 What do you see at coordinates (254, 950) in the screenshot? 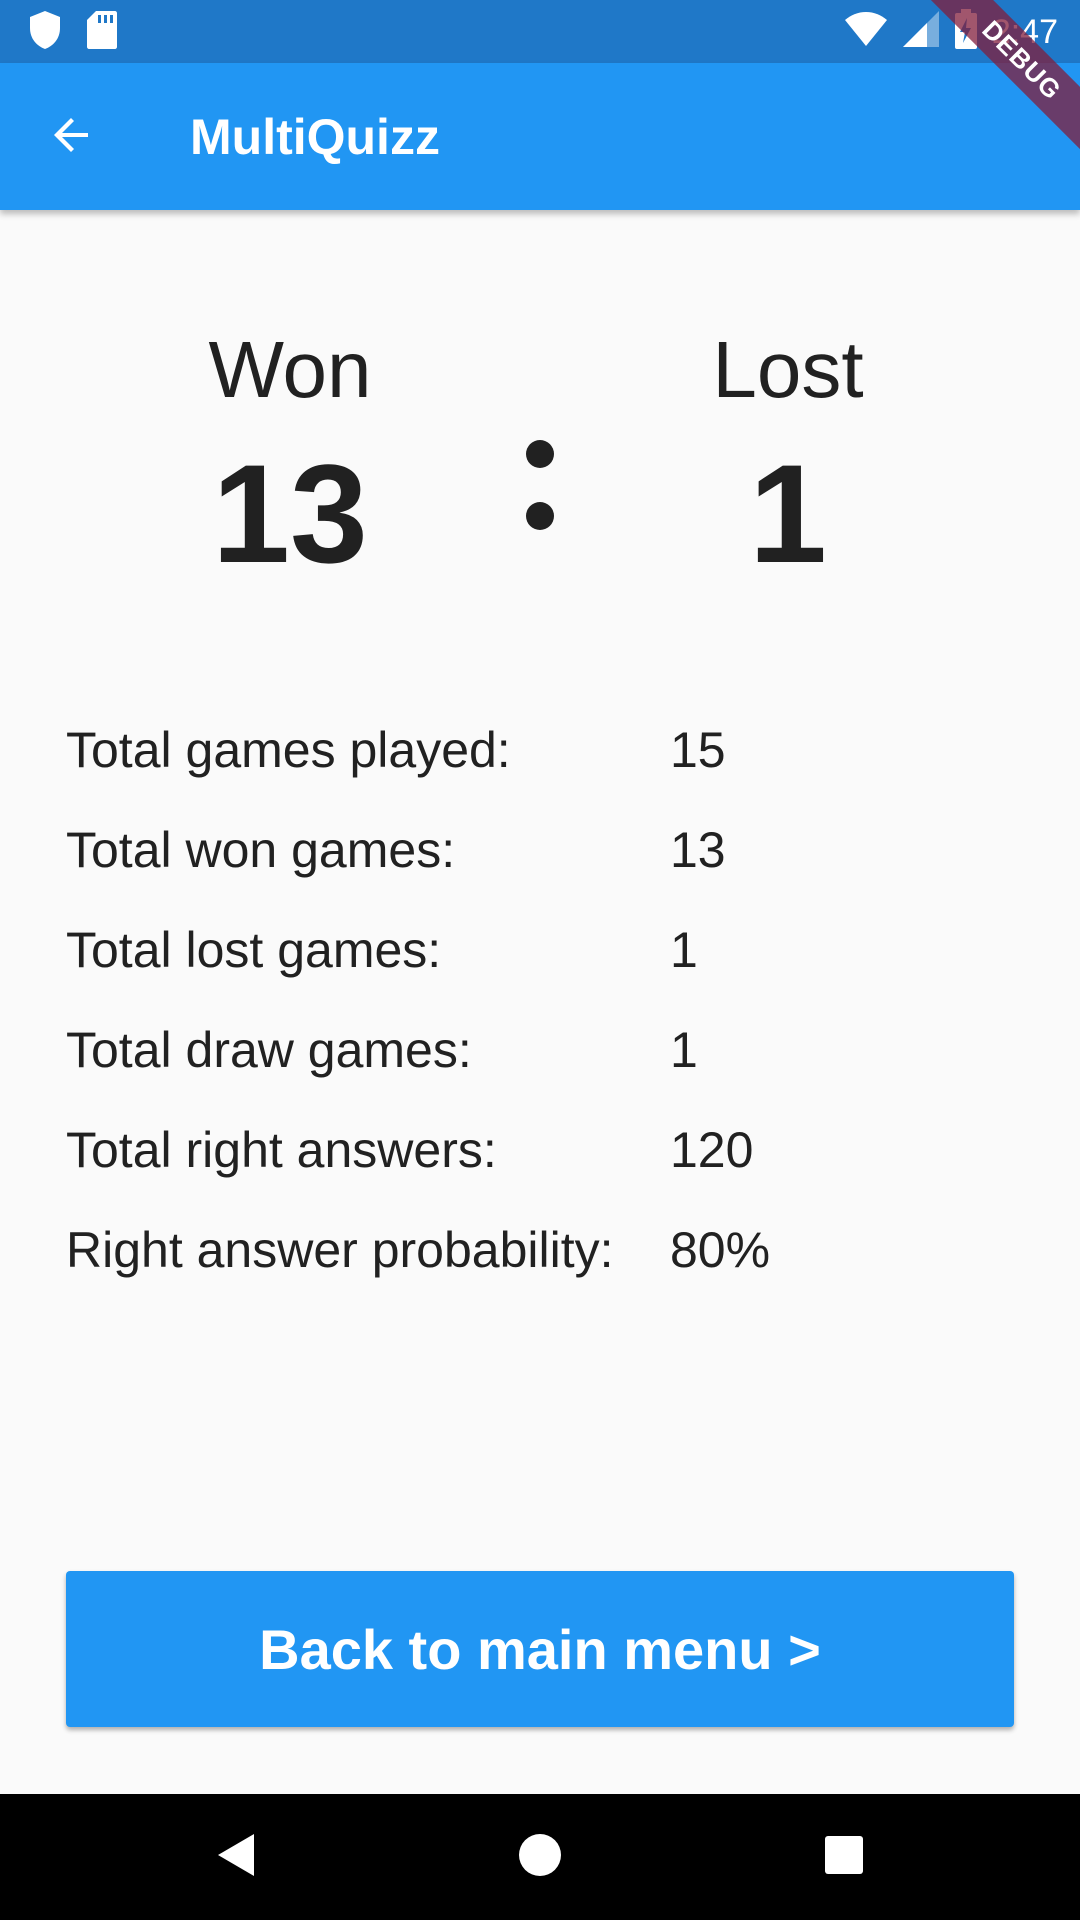
I see `stat-label: Total lost games:` at bounding box center [254, 950].